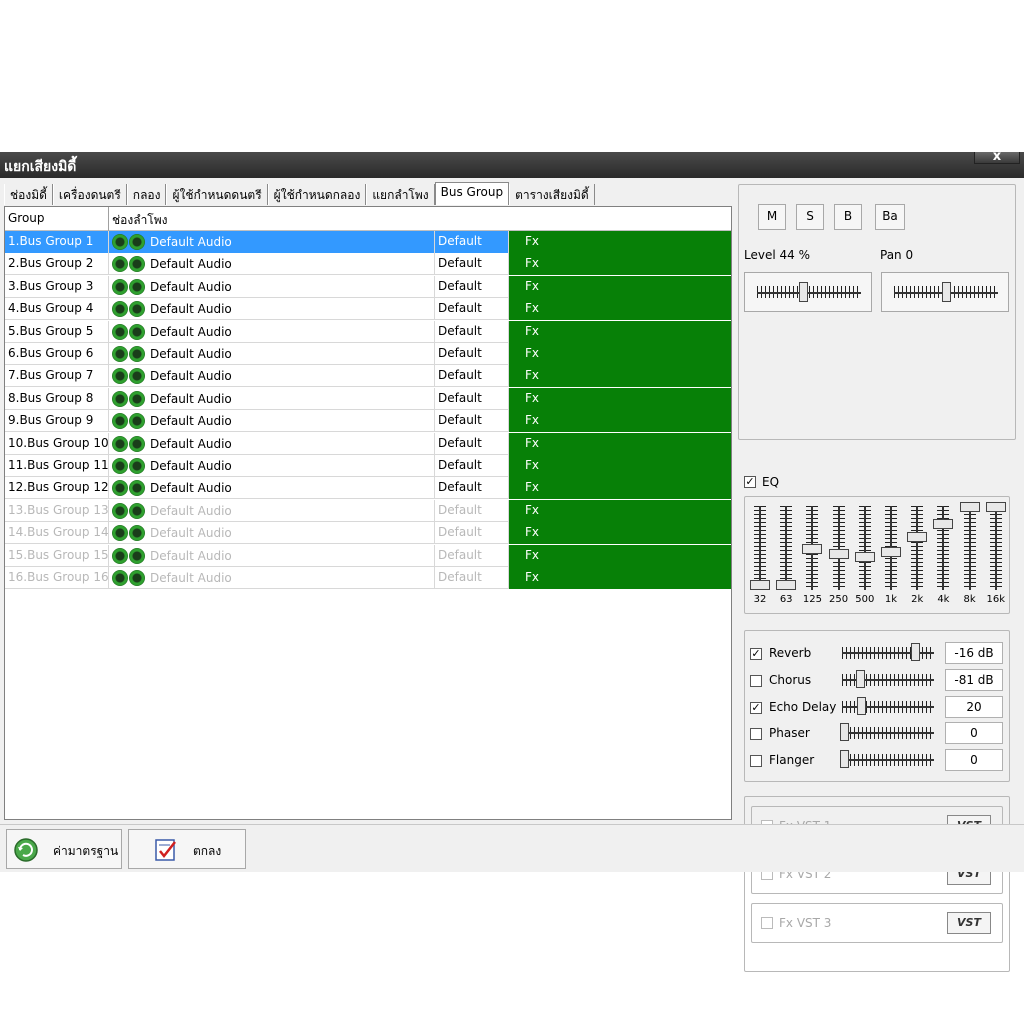 The image size is (1024, 1024). What do you see at coordinates (368, 309) in the screenshot?
I see `table-row: 4.Bus Group 4 Default Audio Default Fx` at bounding box center [368, 309].